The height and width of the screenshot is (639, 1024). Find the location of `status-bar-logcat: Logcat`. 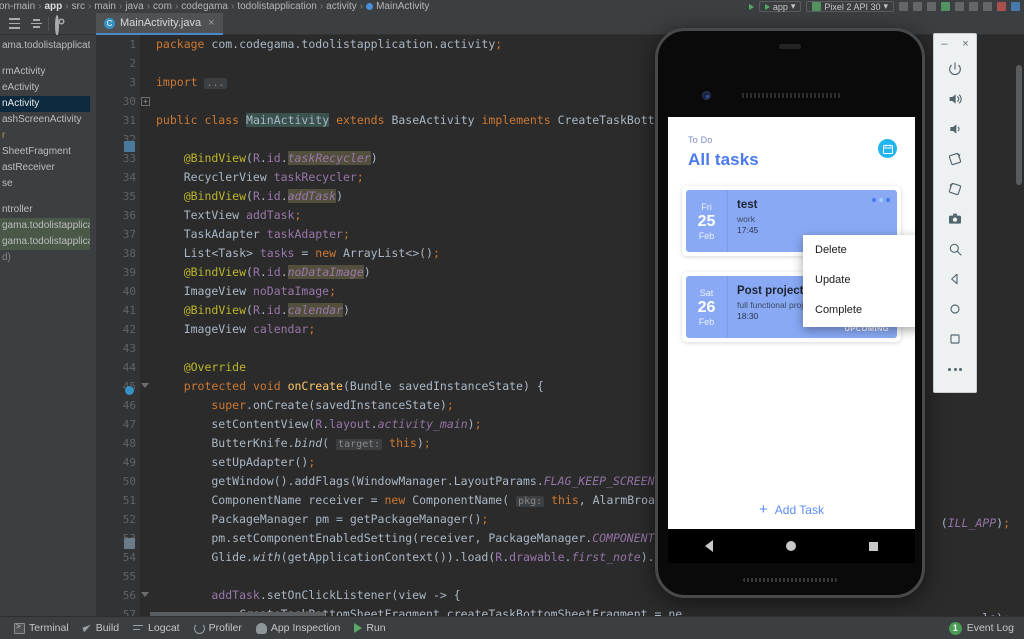

status-bar-logcat: Logcat is located at coordinates (156, 628).